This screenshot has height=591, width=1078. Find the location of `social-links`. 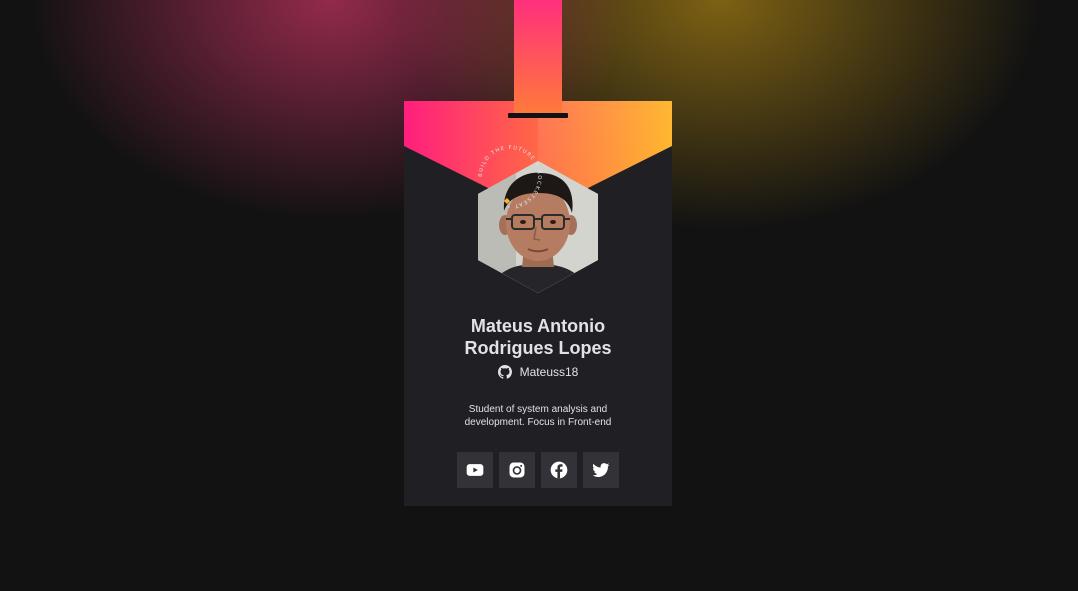

social-links is located at coordinates (538, 470).